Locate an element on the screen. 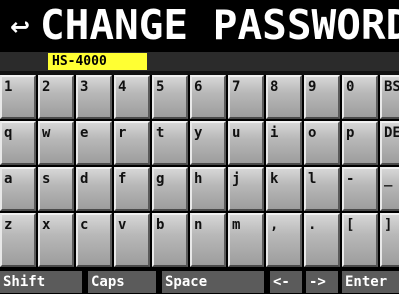 This screenshot has width=399, height=294. key-d: d is located at coordinates (94, 189).